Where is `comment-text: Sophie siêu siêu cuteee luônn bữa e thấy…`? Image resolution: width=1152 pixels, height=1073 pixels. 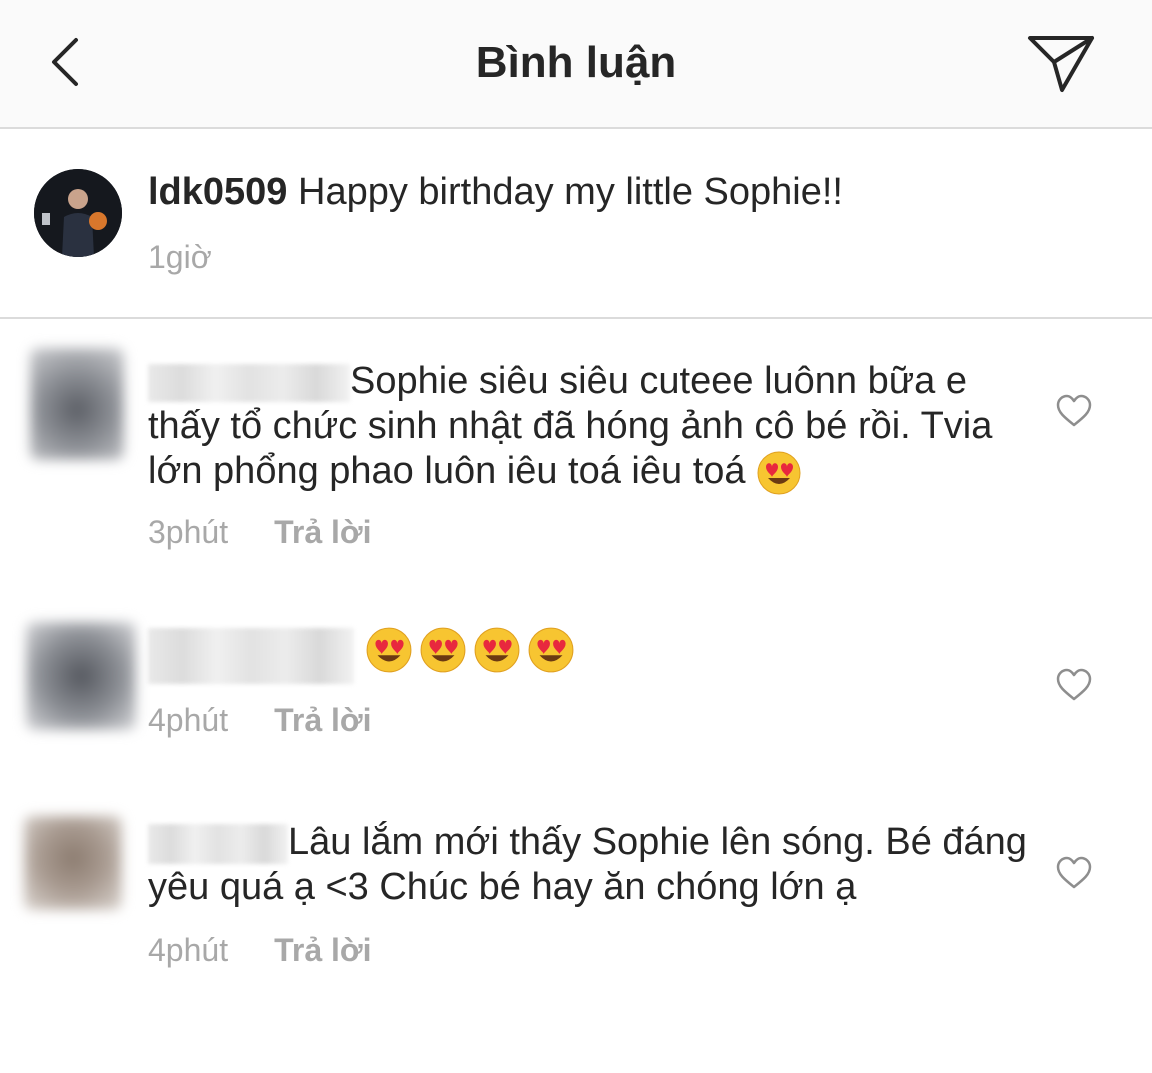 comment-text: Sophie siêu siêu cuteee luônn bữa e thấy… is located at coordinates (588, 427).